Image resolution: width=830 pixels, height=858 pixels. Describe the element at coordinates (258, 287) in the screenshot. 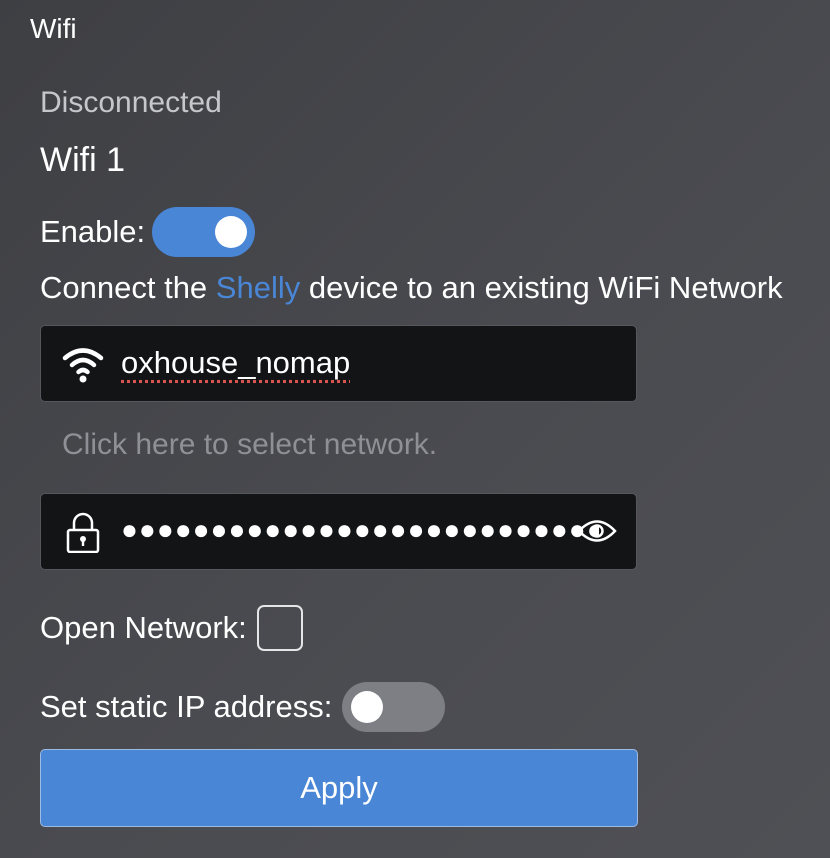

I see `brand-name: Shelly` at that location.